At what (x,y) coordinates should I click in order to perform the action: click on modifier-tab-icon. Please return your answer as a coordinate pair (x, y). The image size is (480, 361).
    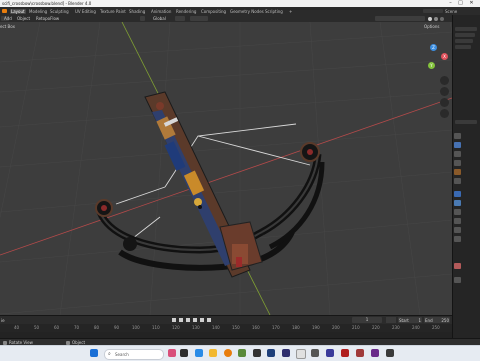
    Looking at the image, I should click on (457, 203).